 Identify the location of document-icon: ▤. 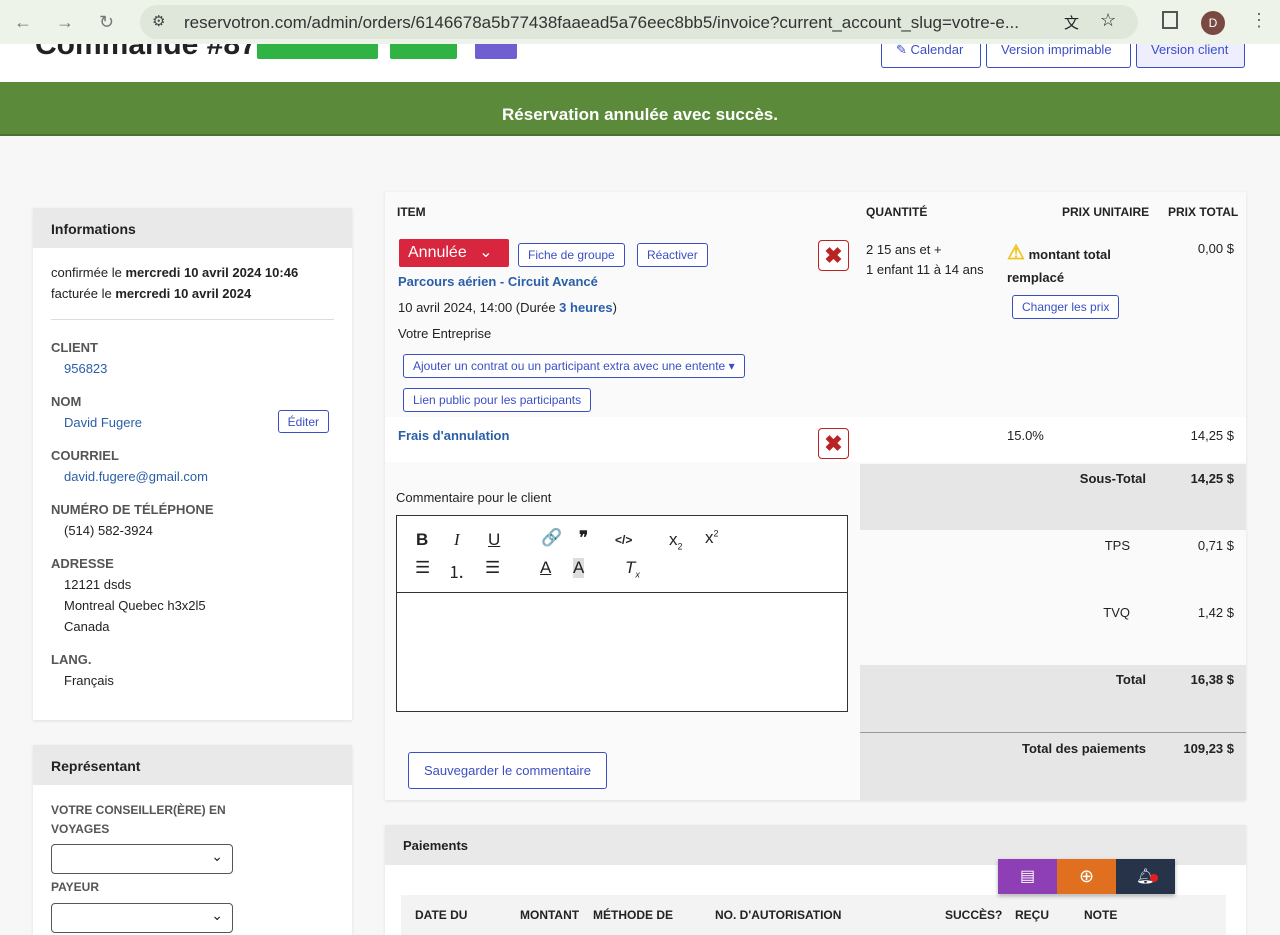
(1027, 876).